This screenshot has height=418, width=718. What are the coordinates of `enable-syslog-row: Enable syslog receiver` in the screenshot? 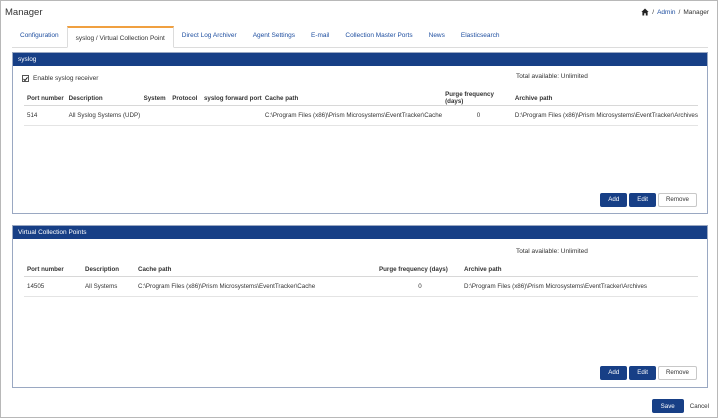 It's located at (60, 78).